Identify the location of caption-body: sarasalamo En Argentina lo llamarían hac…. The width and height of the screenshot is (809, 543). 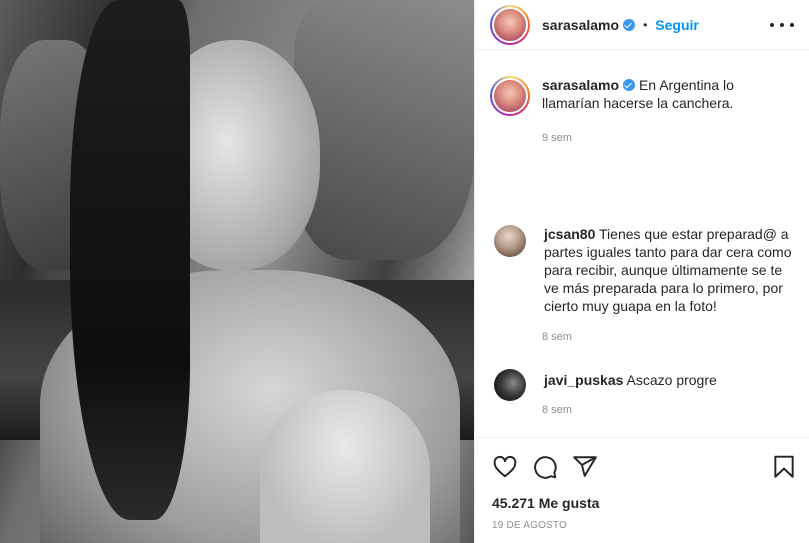
(664, 96).